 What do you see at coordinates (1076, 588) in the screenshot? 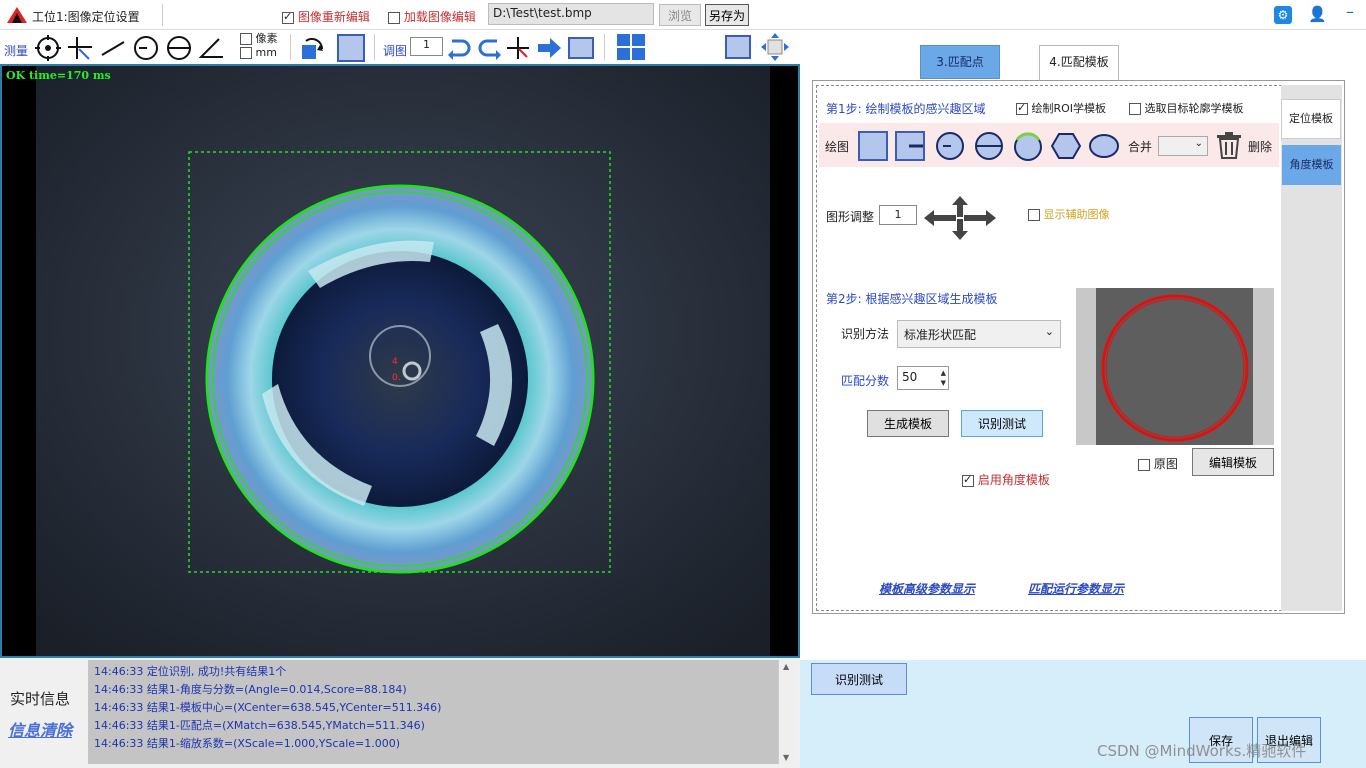
I see `runtime-params-link: 匹配运行参数显示` at bounding box center [1076, 588].